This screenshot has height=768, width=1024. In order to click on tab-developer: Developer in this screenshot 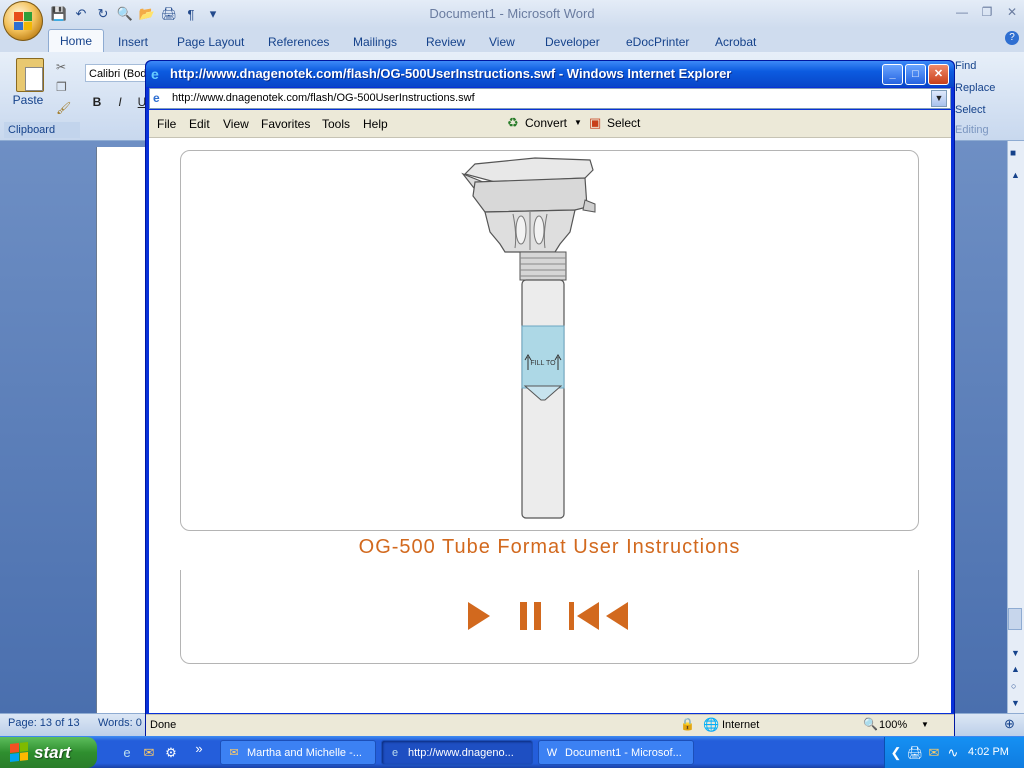, I will do `click(572, 42)`.